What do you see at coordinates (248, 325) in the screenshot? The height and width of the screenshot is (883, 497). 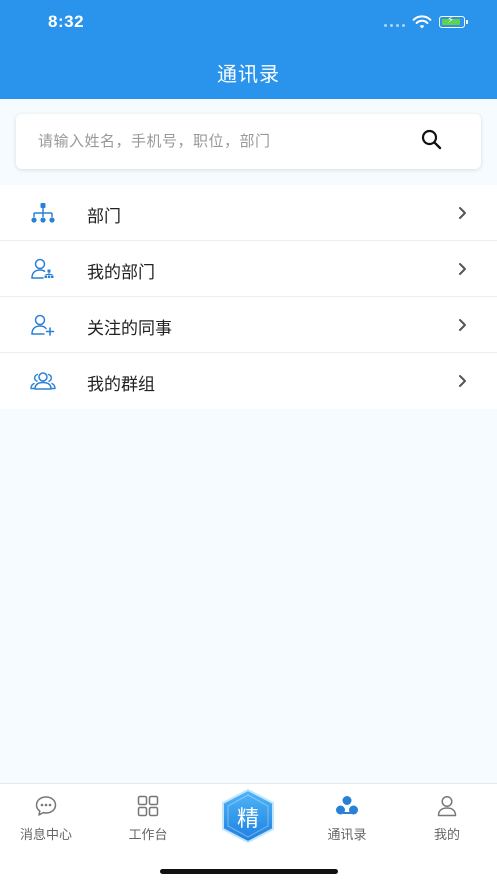 I see `list-item-followed-colleagues: 关注的同事` at bounding box center [248, 325].